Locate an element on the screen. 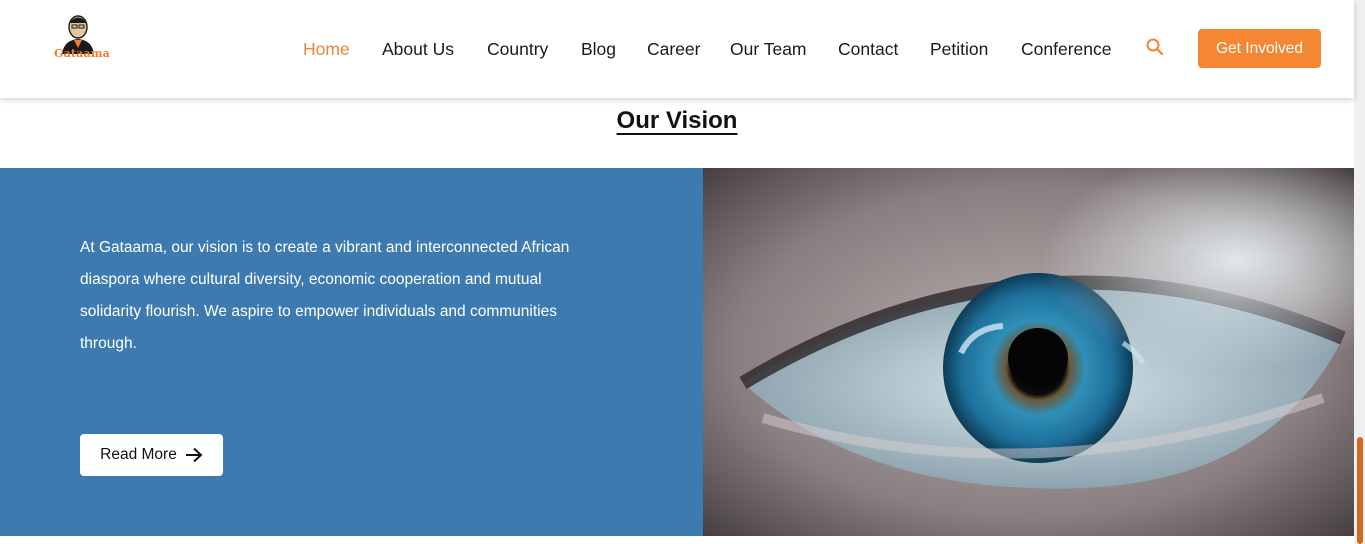 Image resolution: width=1365 pixels, height=544 pixels. nav-item-career: Career is located at coordinates (674, 49).